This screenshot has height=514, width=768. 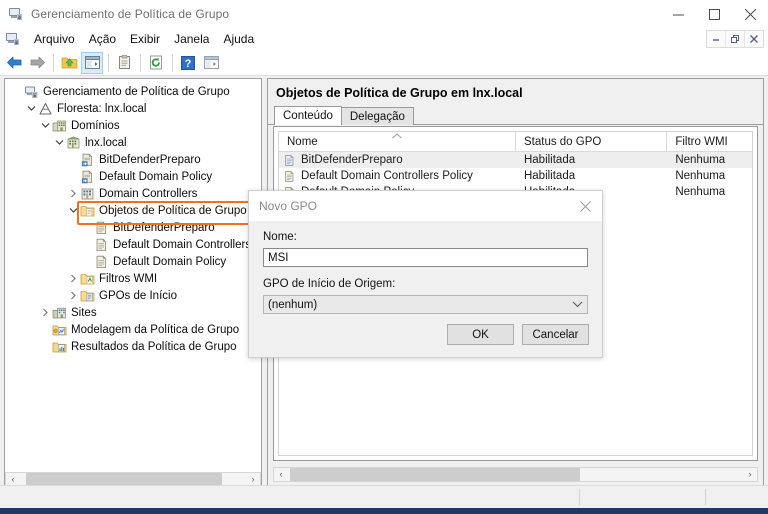 I want to click on tree-item: Objetos de Política de Grupo, so click(x=133, y=210).